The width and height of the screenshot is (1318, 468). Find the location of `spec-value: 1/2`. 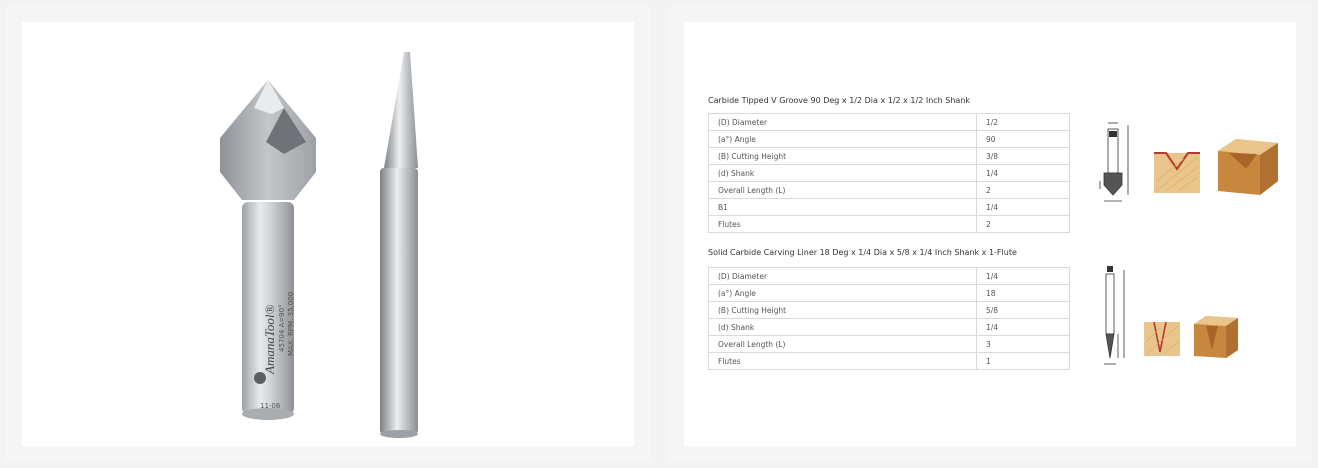

spec-value: 1/2 is located at coordinates (1023, 122).